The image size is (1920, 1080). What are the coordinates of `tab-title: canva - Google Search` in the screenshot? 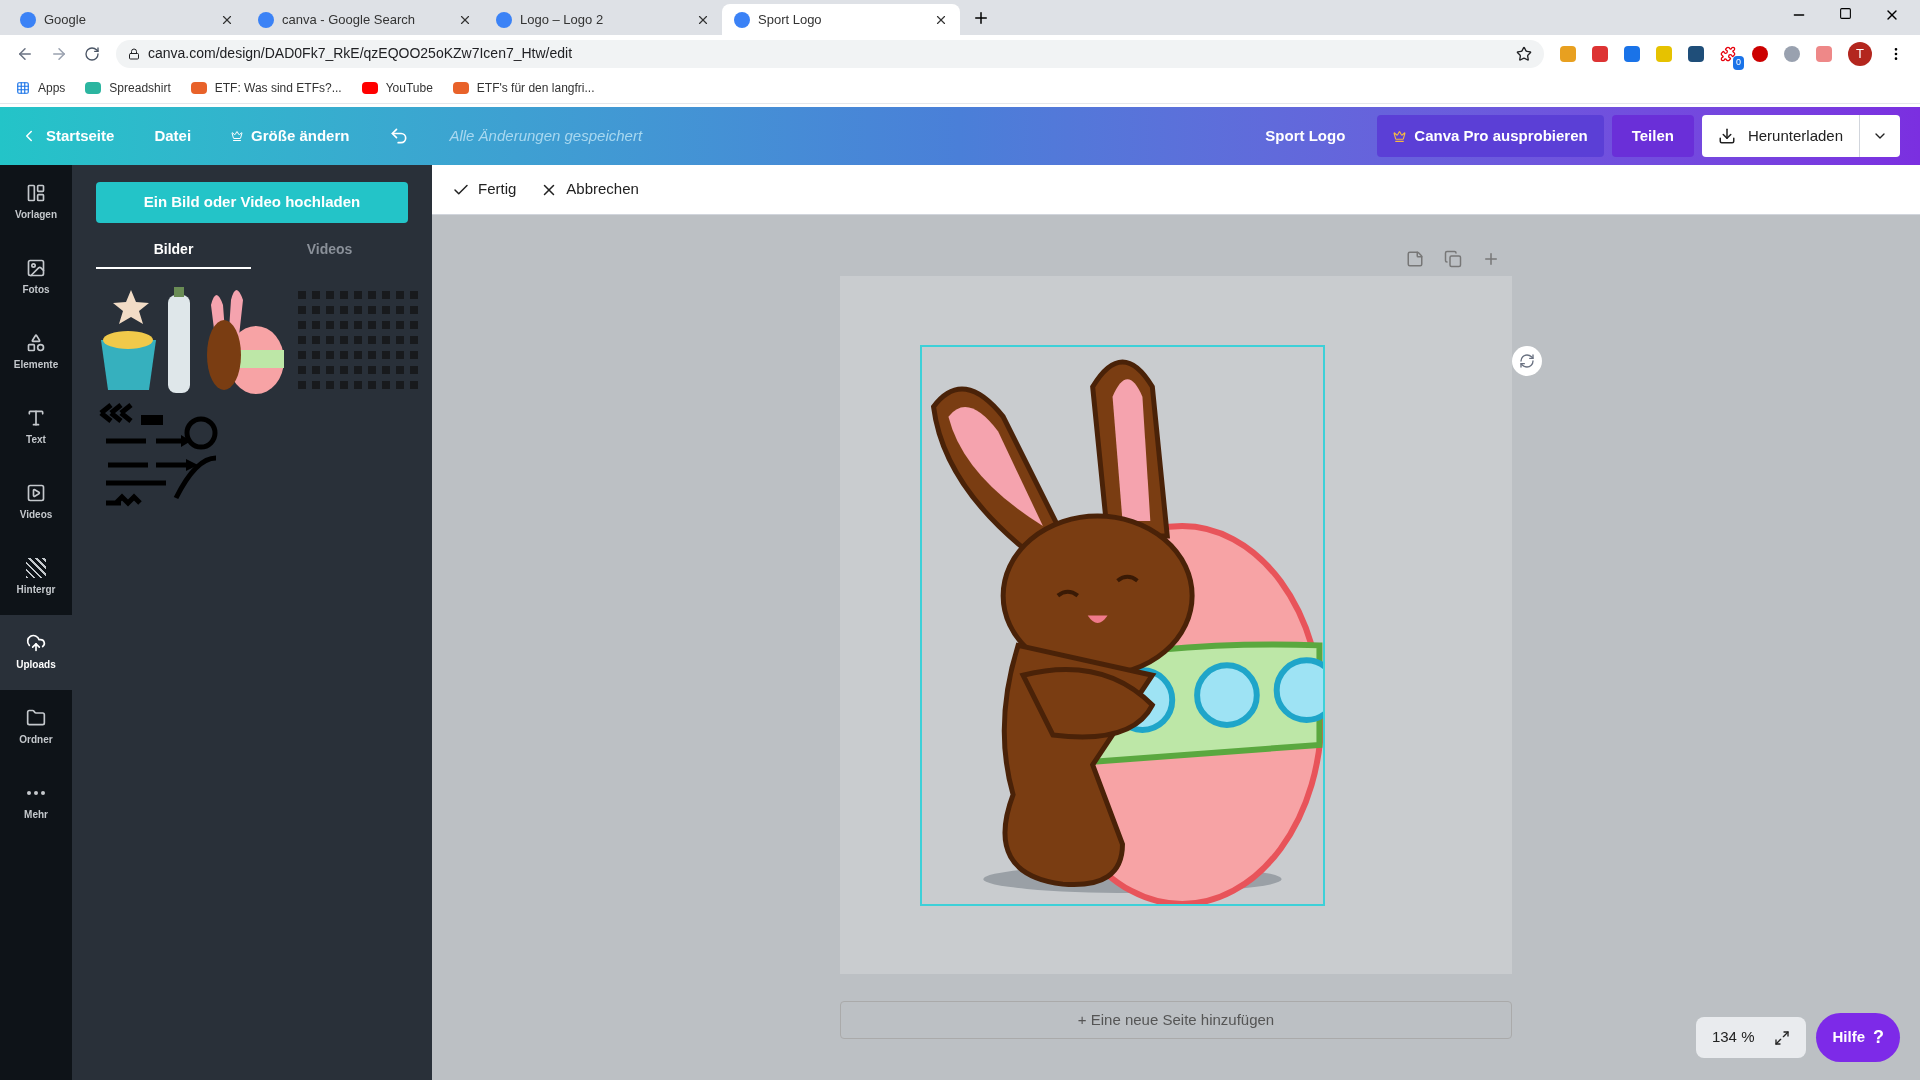 It's located at (349, 19).